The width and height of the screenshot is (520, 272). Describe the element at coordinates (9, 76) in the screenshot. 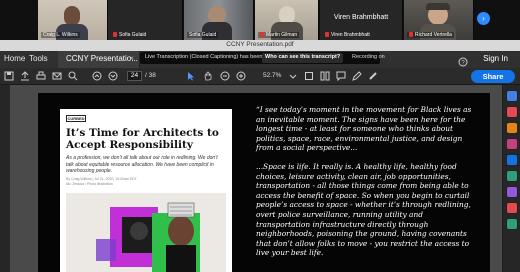

I see `save-icon` at that location.